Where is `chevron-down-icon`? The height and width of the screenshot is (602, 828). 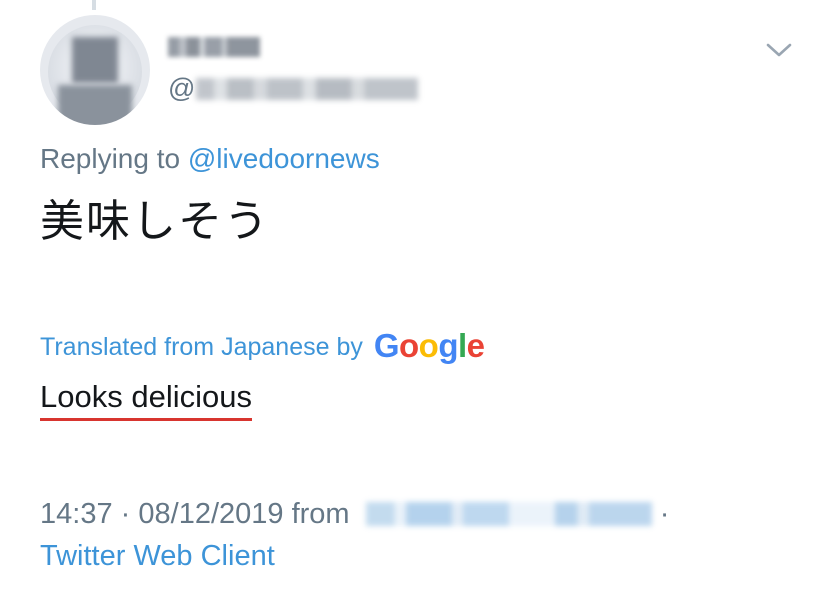 chevron-down-icon is located at coordinates (779, 49).